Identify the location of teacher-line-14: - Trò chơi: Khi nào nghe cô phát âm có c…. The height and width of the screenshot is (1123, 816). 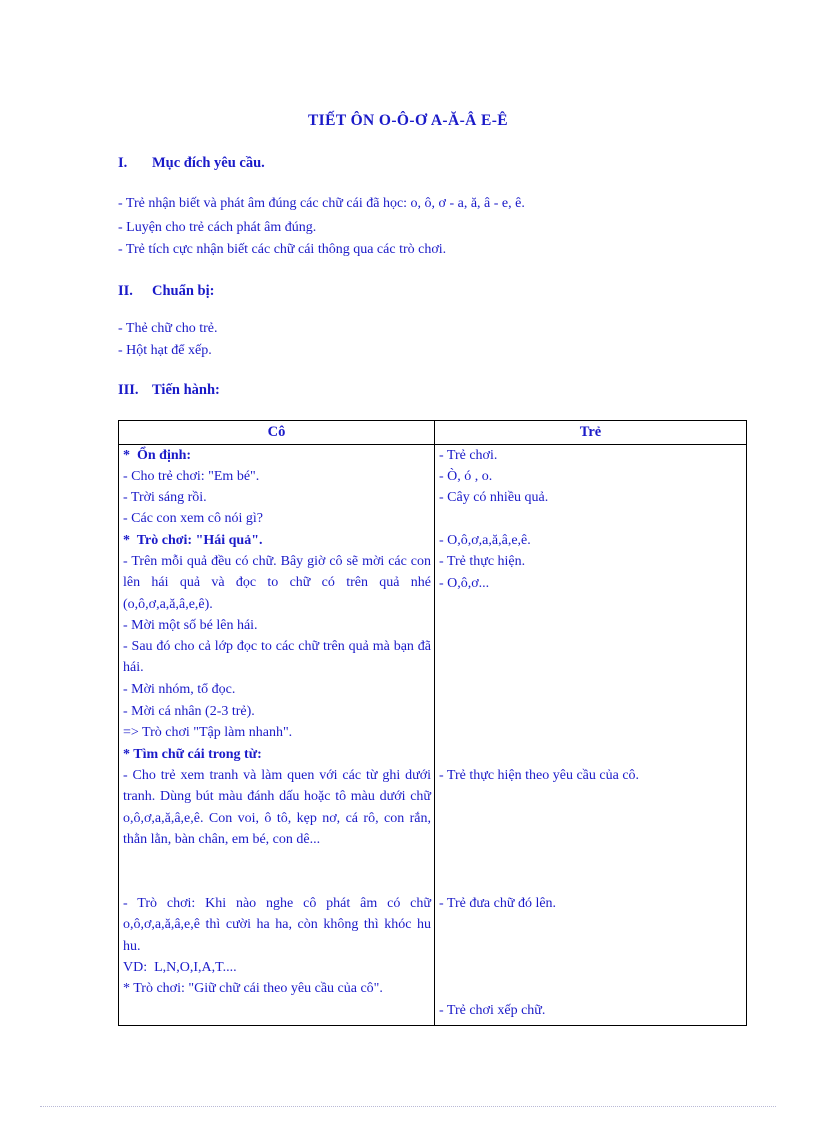
(277, 925).